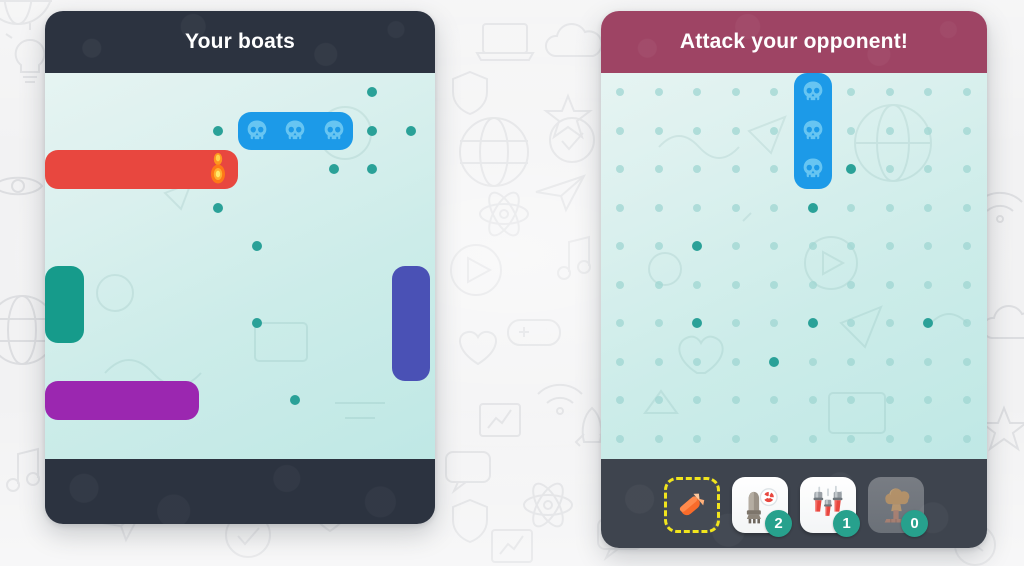 This screenshot has height=566, width=1024. What do you see at coordinates (762, 506) in the screenshot?
I see `weapon-button-nuke-rocket: 2` at bounding box center [762, 506].